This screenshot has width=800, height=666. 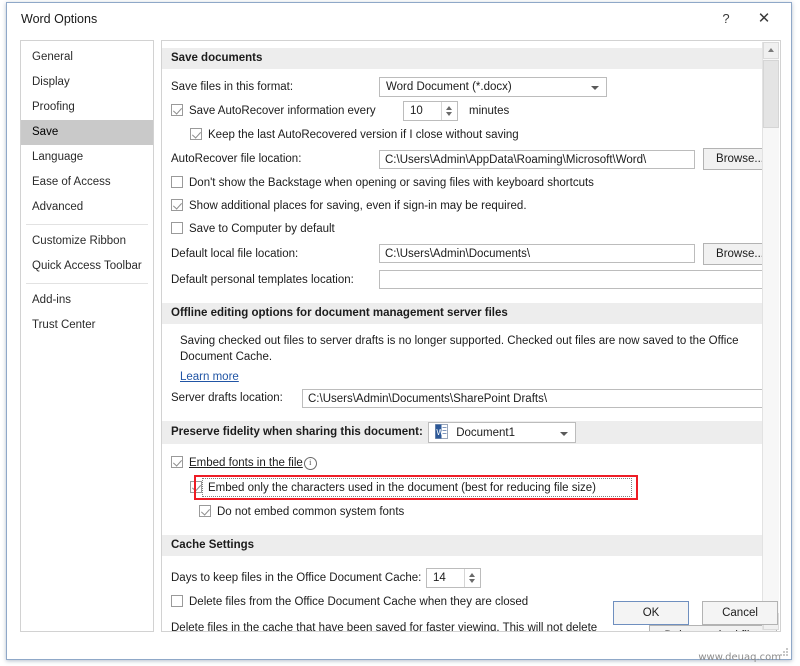 What do you see at coordinates (764, 19) in the screenshot?
I see `close-icon: ✕` at bounding box center [764, 19].